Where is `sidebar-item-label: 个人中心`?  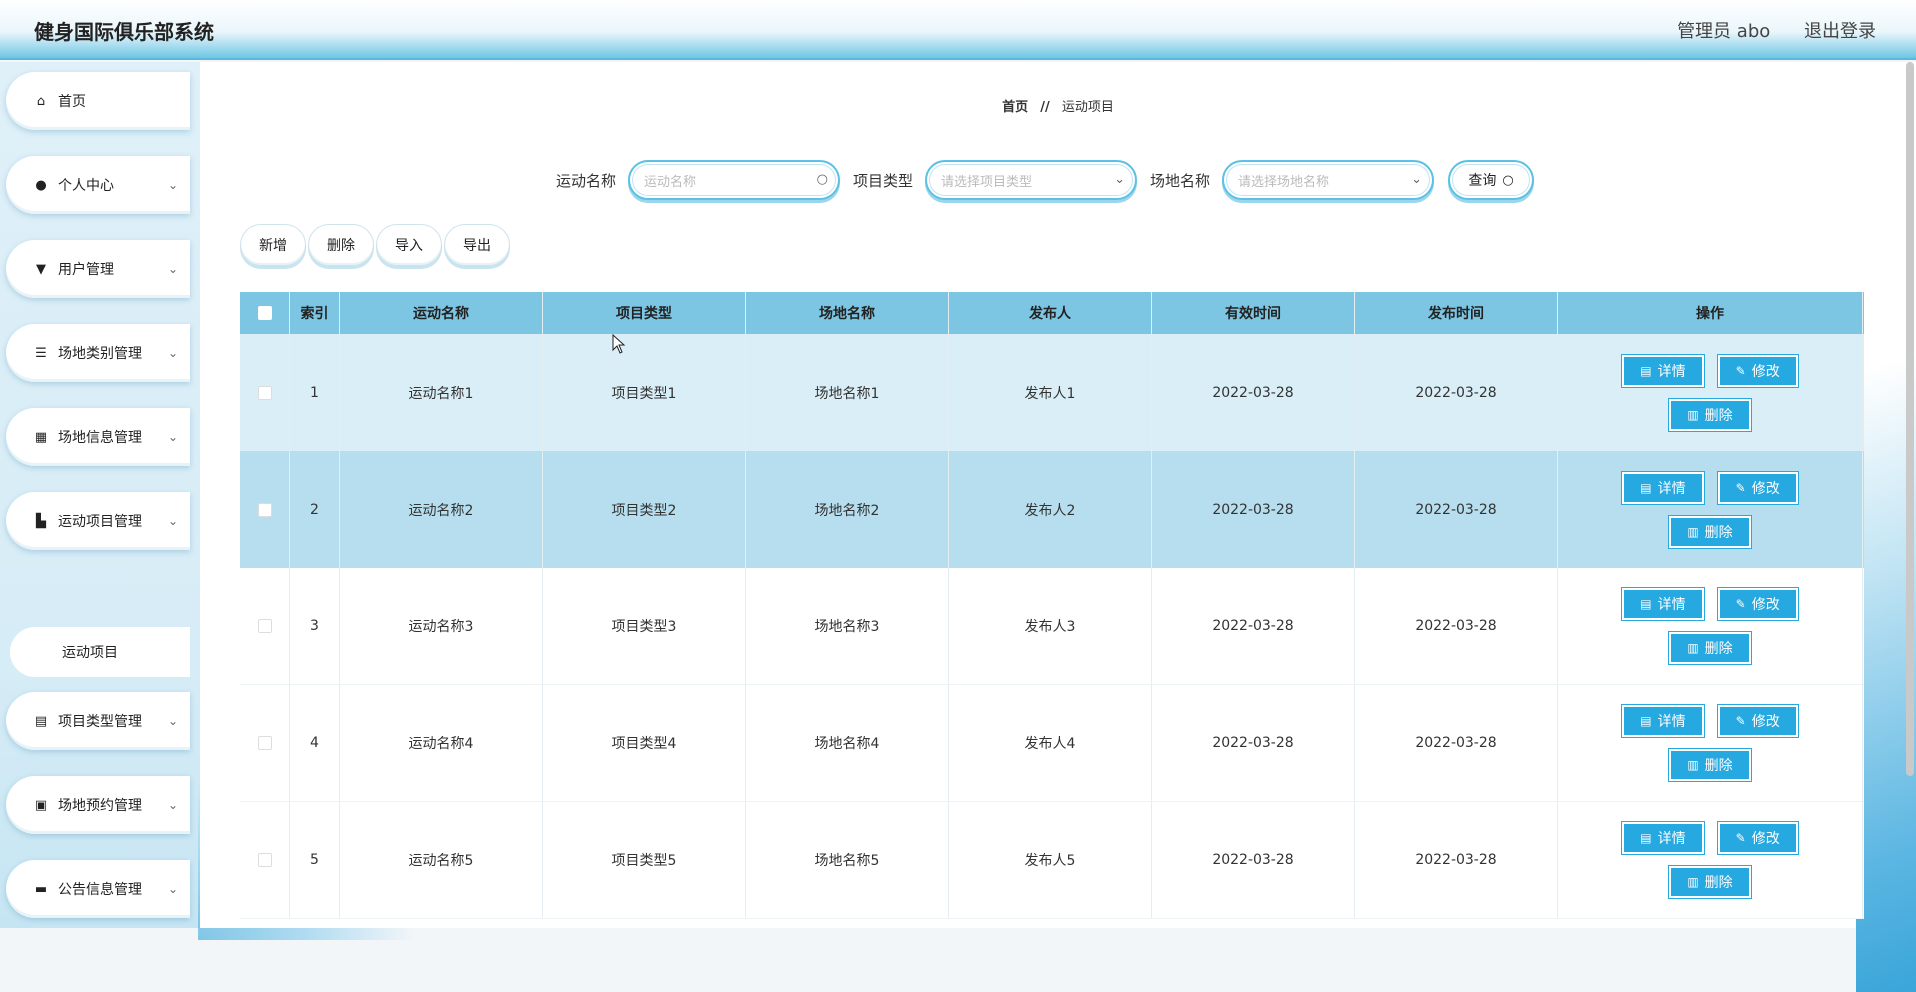 sidebar-item-label: 个人中心 is located at coordinates (86, 186).